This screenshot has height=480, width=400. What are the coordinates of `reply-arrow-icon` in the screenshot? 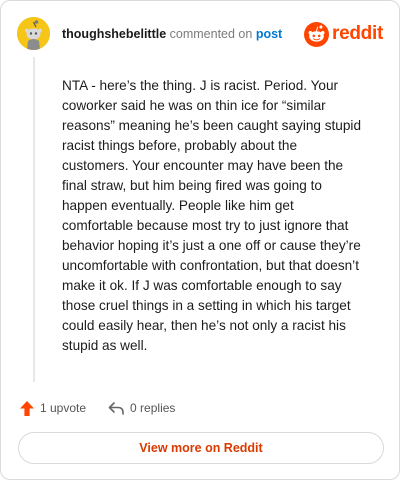 It's located at (116, 408).